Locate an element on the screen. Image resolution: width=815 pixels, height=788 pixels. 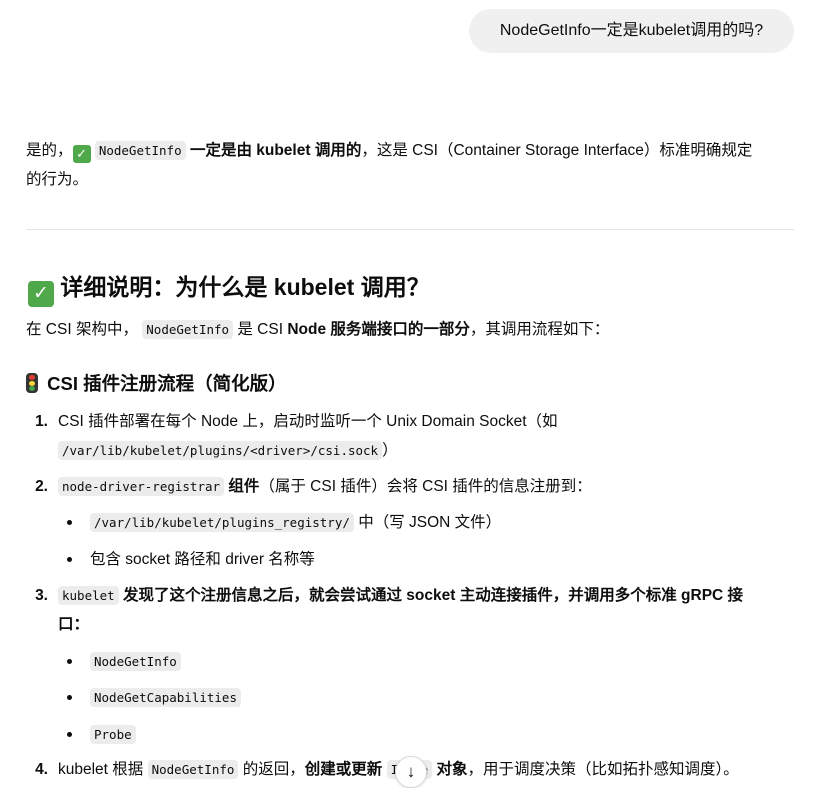
step-3-bullet-2: NodeGetCapabilities is located at coordinates (165, 698).